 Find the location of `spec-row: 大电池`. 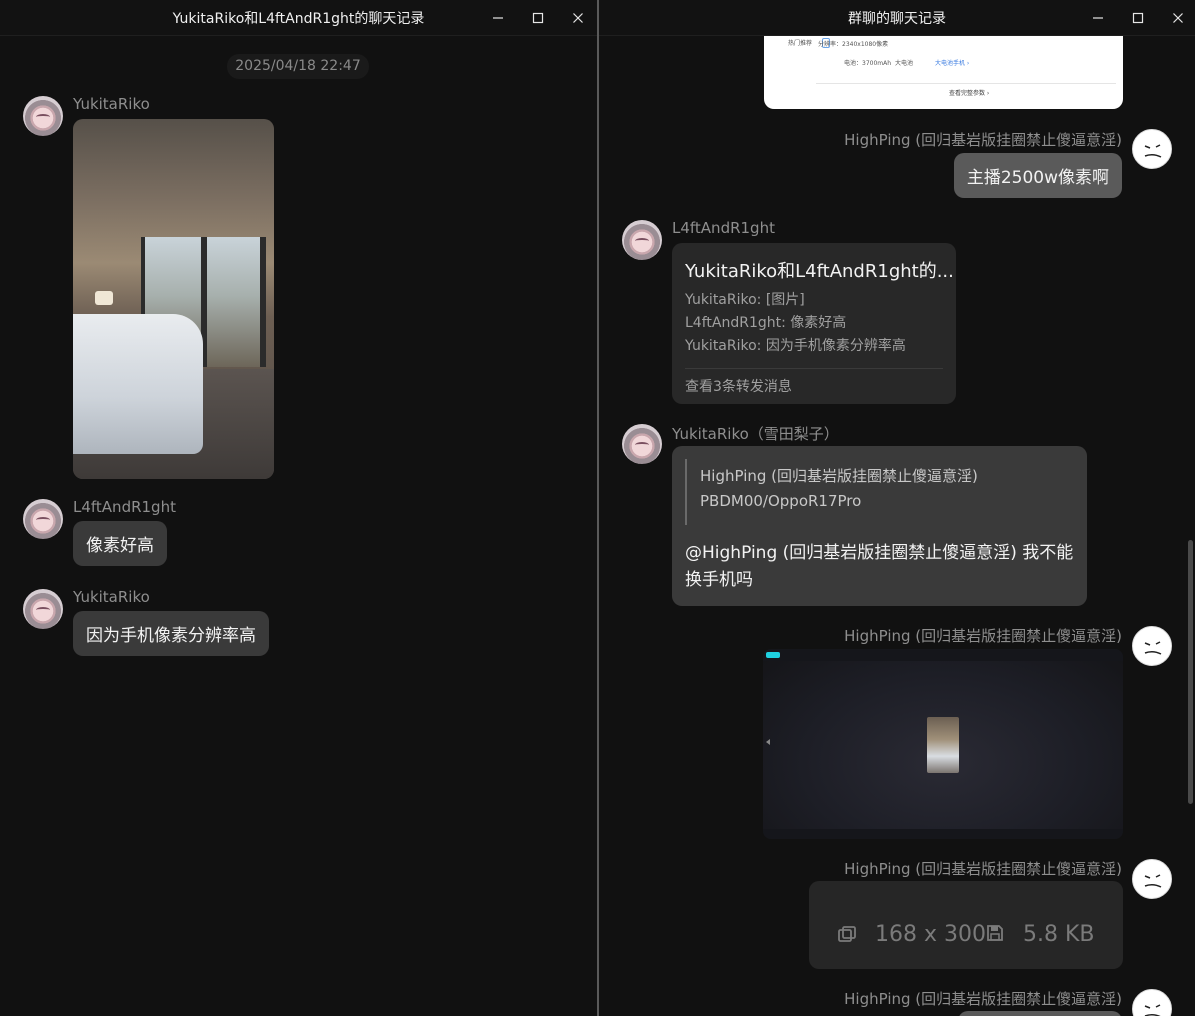

spec-row: 大电池 is located at coordinates (904, 63).